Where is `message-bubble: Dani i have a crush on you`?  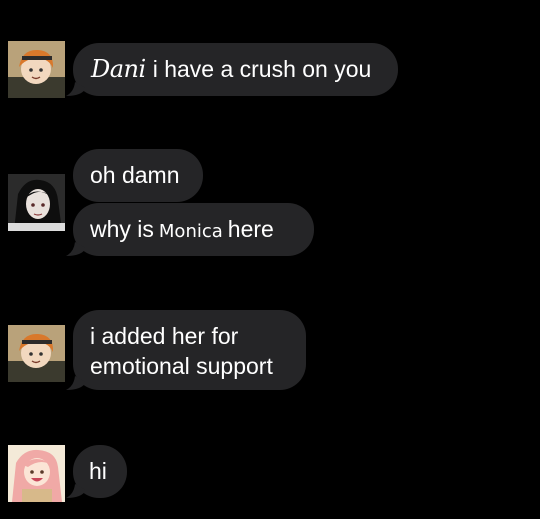
message-bubble: Dani i have a crush on you is located at coordinates (232, 69).